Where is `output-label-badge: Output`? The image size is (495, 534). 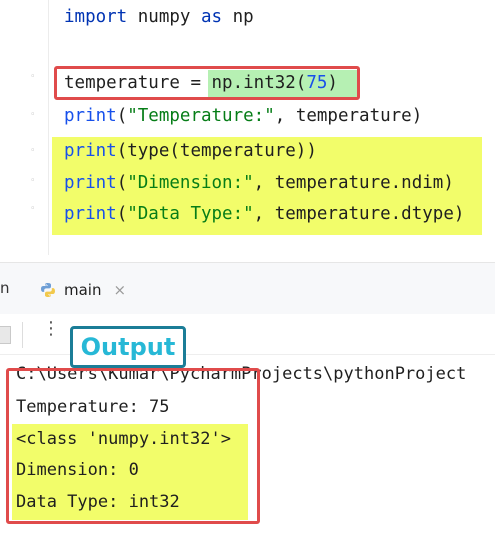 output-label-badge: Output is located at coordinates (128, 347).